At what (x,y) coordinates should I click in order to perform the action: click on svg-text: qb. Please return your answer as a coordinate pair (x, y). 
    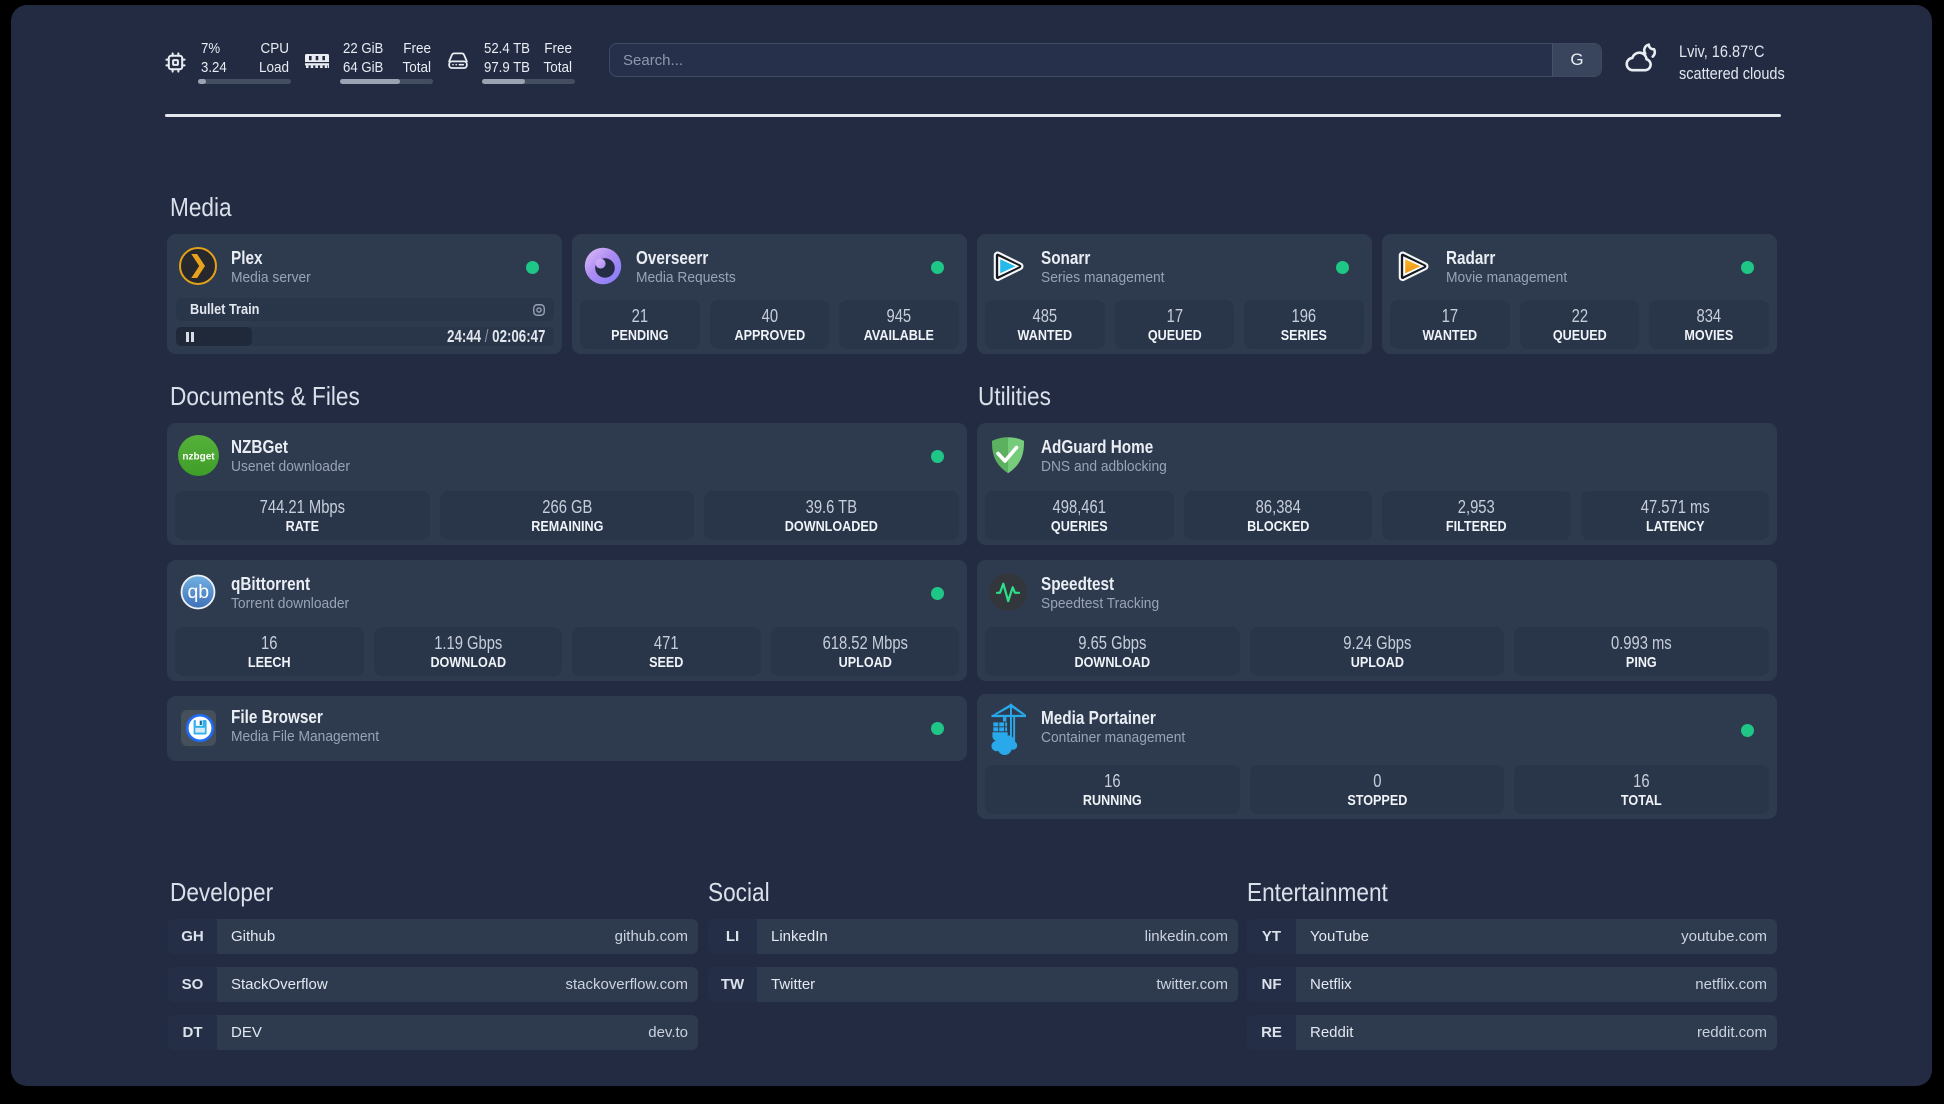
    Looking at the image, I should click on (198, 592).